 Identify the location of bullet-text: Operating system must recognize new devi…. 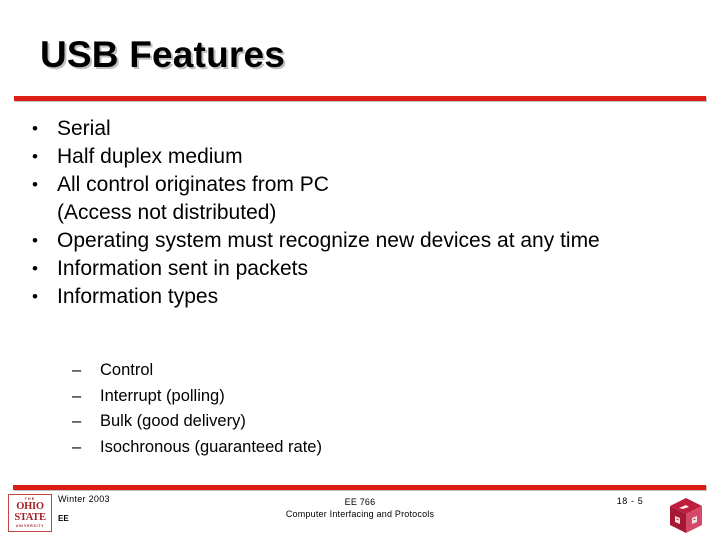
(328, 240).